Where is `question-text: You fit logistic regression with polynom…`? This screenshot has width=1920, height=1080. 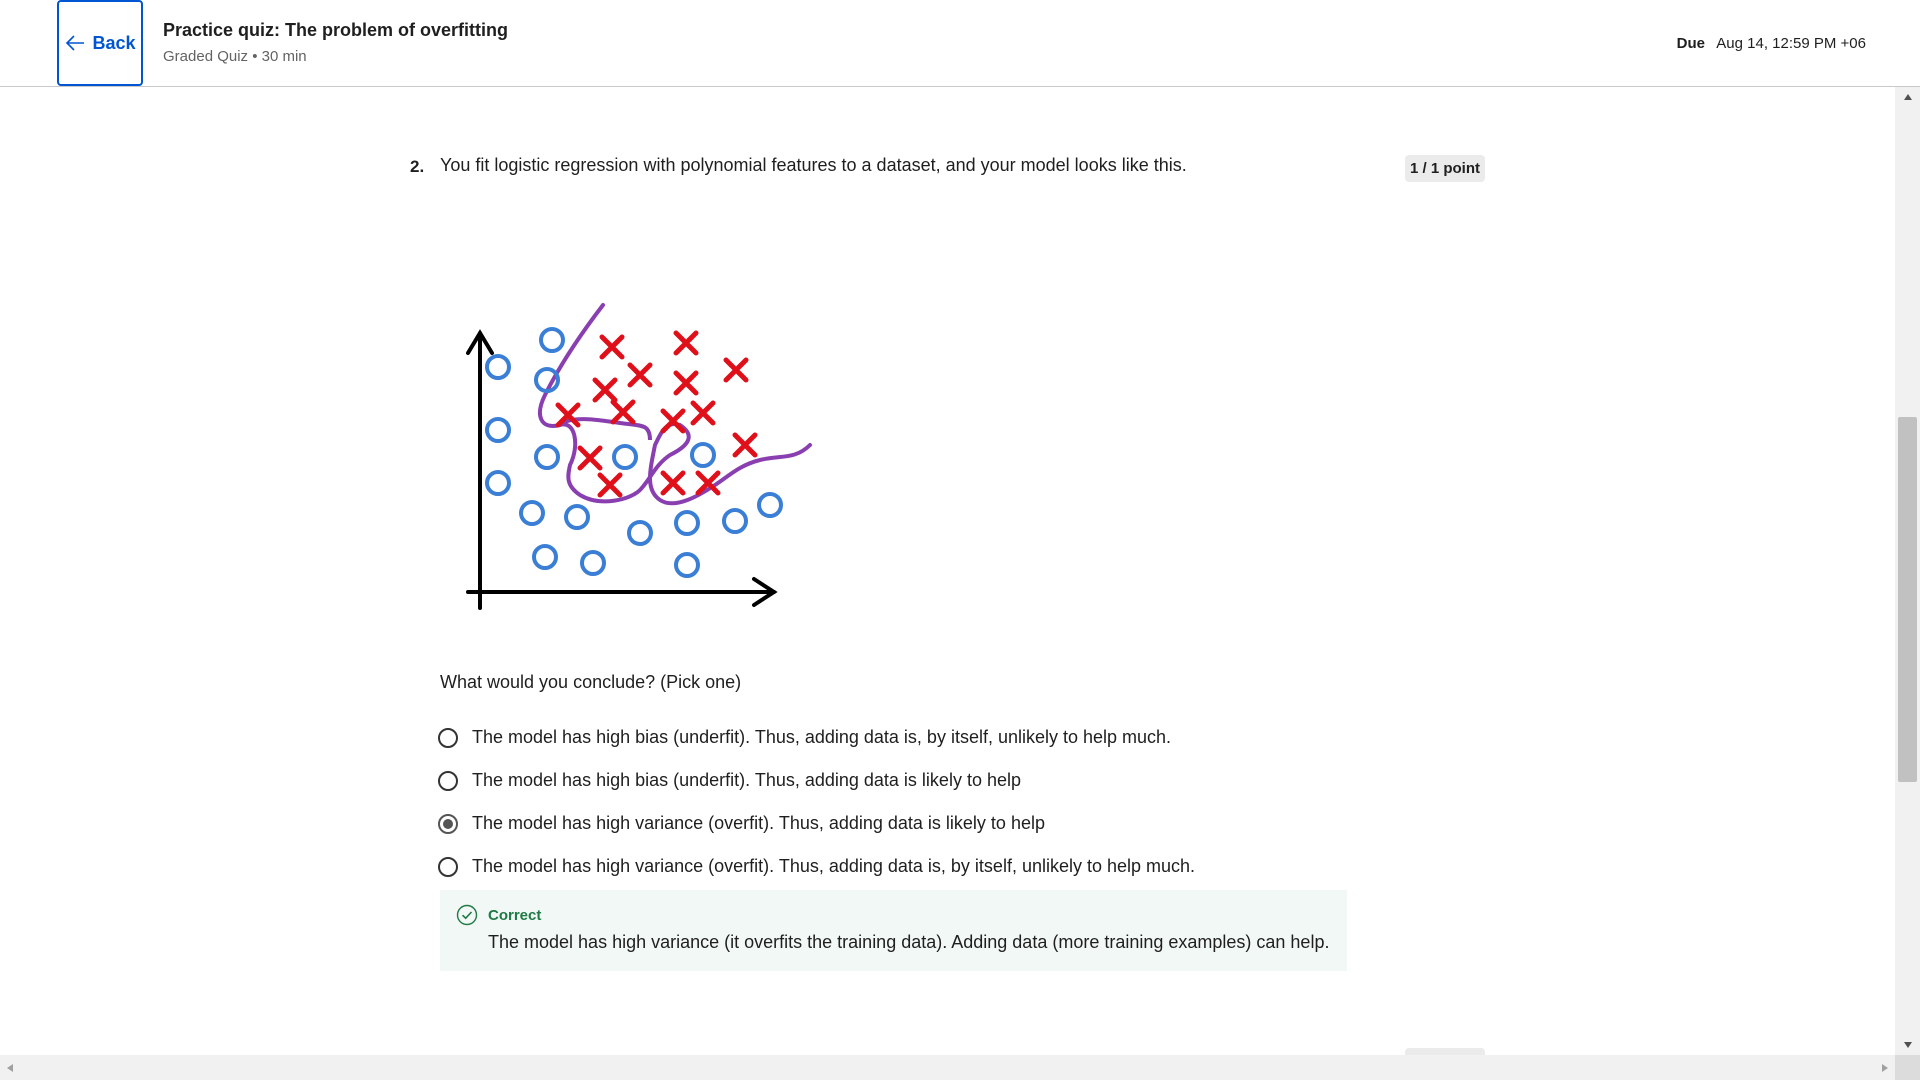
question-text: You fit logistic regression with polynom… is located at coordinates (813, 165).